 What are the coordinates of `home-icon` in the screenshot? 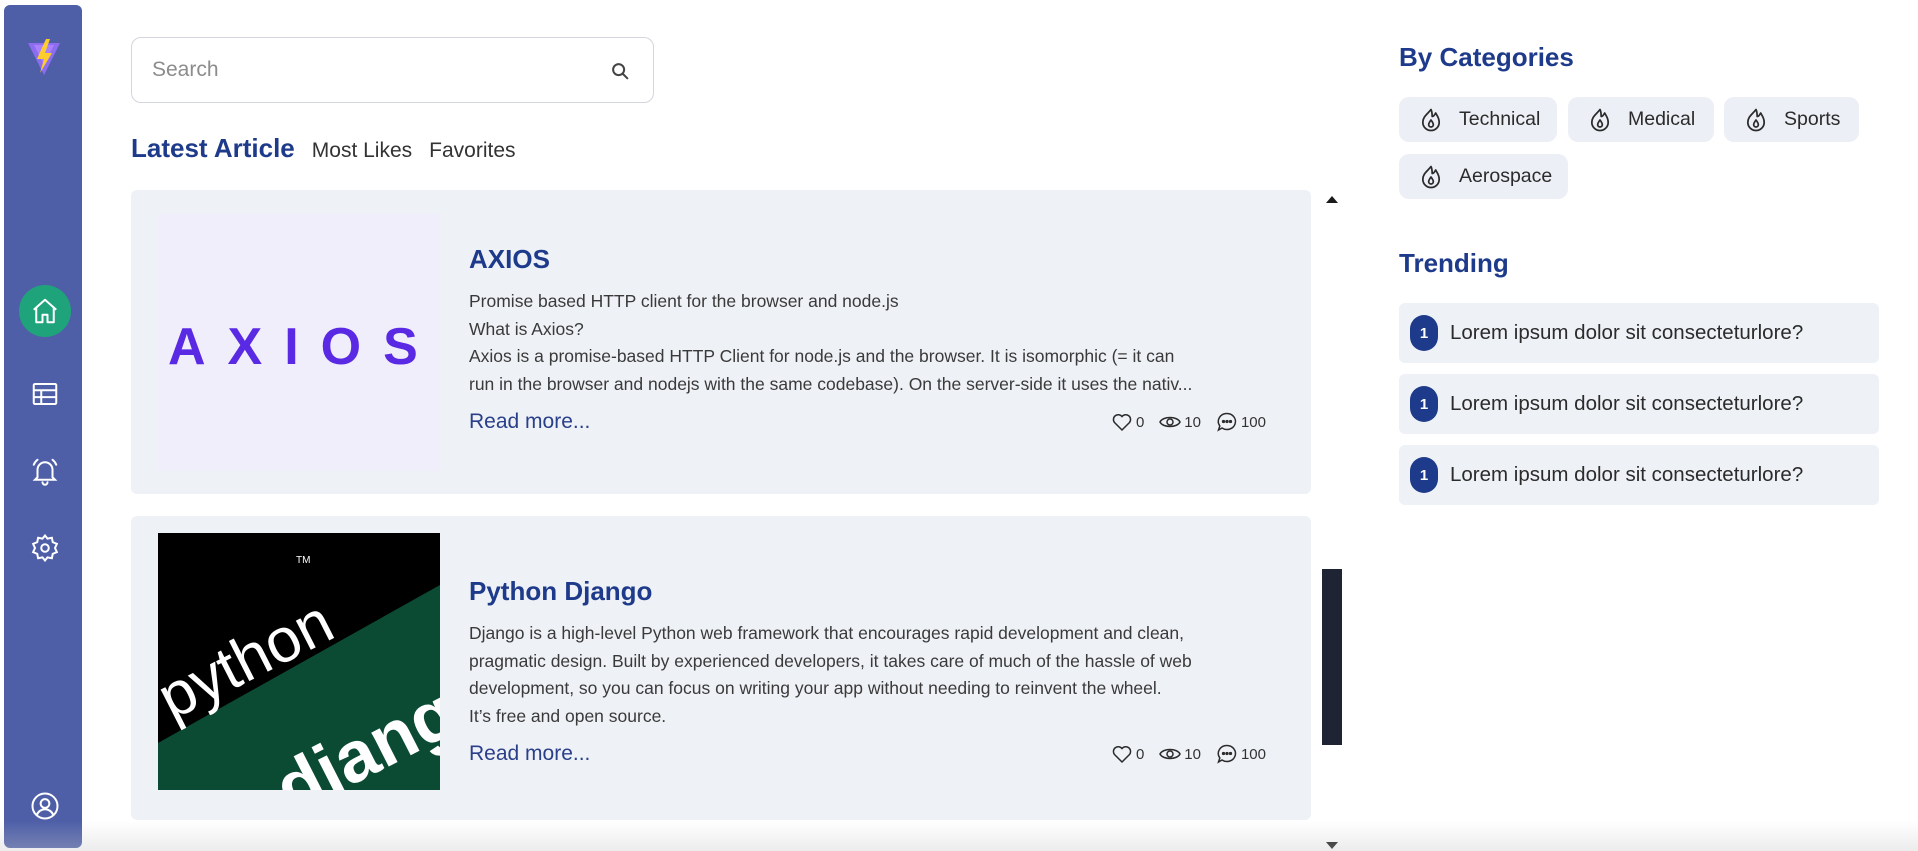 It's located at (45, 311).